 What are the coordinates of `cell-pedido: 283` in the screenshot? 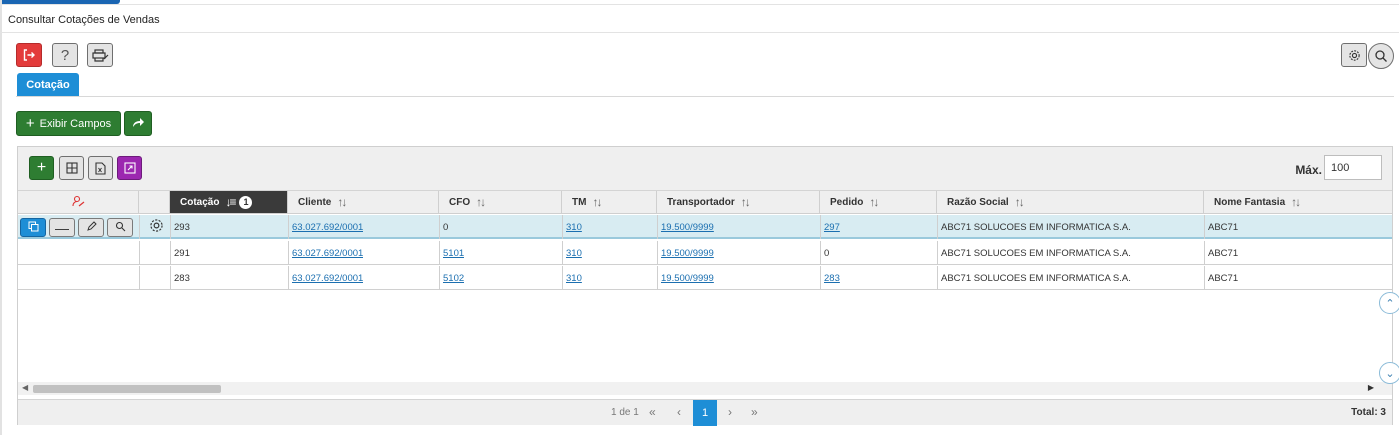 It's located at (830, 278).